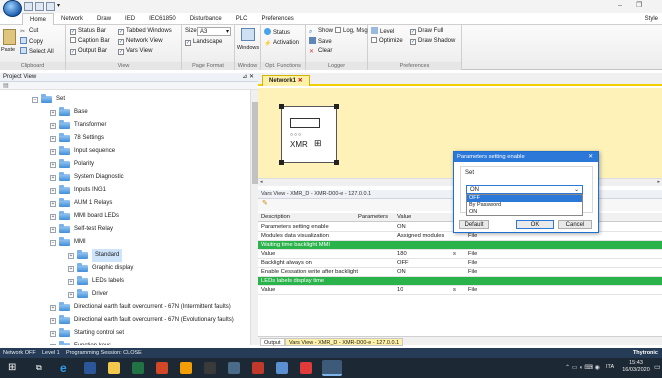 The height and width of the screenshot is (378, 662). Describe the element at coordinates (351, 31) in the screenshot. I see `log-msg-checkbox: Log, Msg` at that location.